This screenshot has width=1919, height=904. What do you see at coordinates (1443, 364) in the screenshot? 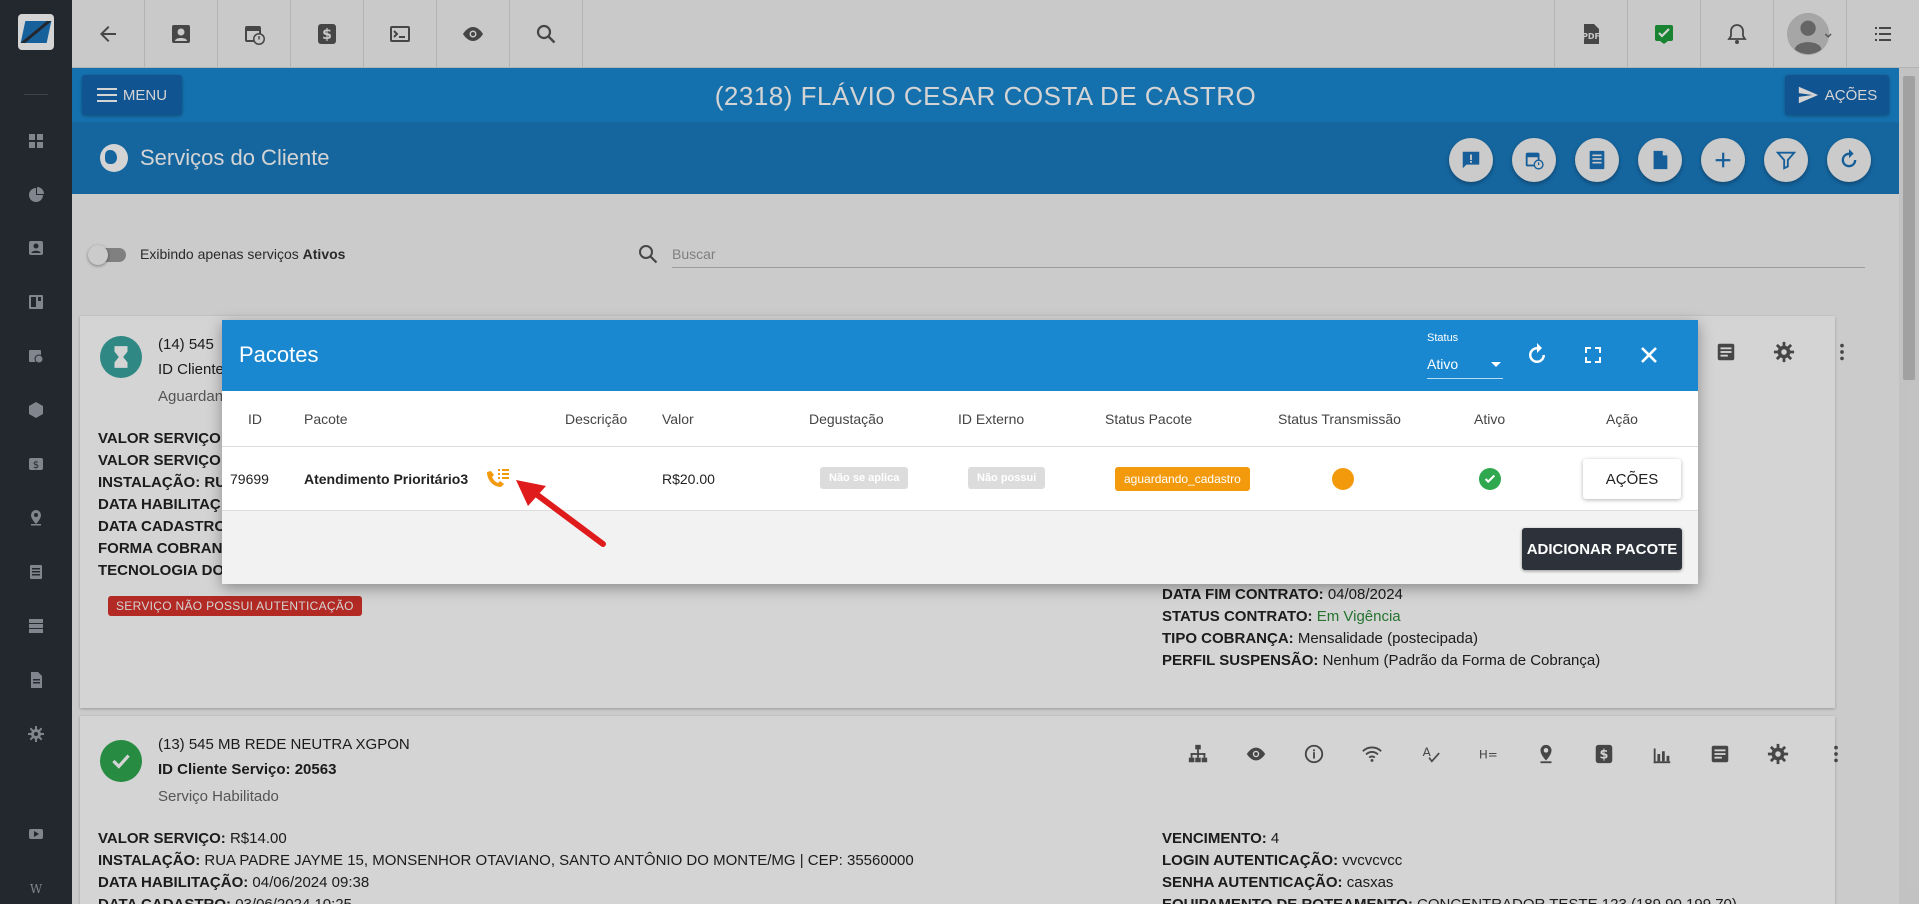
I see `status-select-value: Ativo` at bounding box center [1443, 364].